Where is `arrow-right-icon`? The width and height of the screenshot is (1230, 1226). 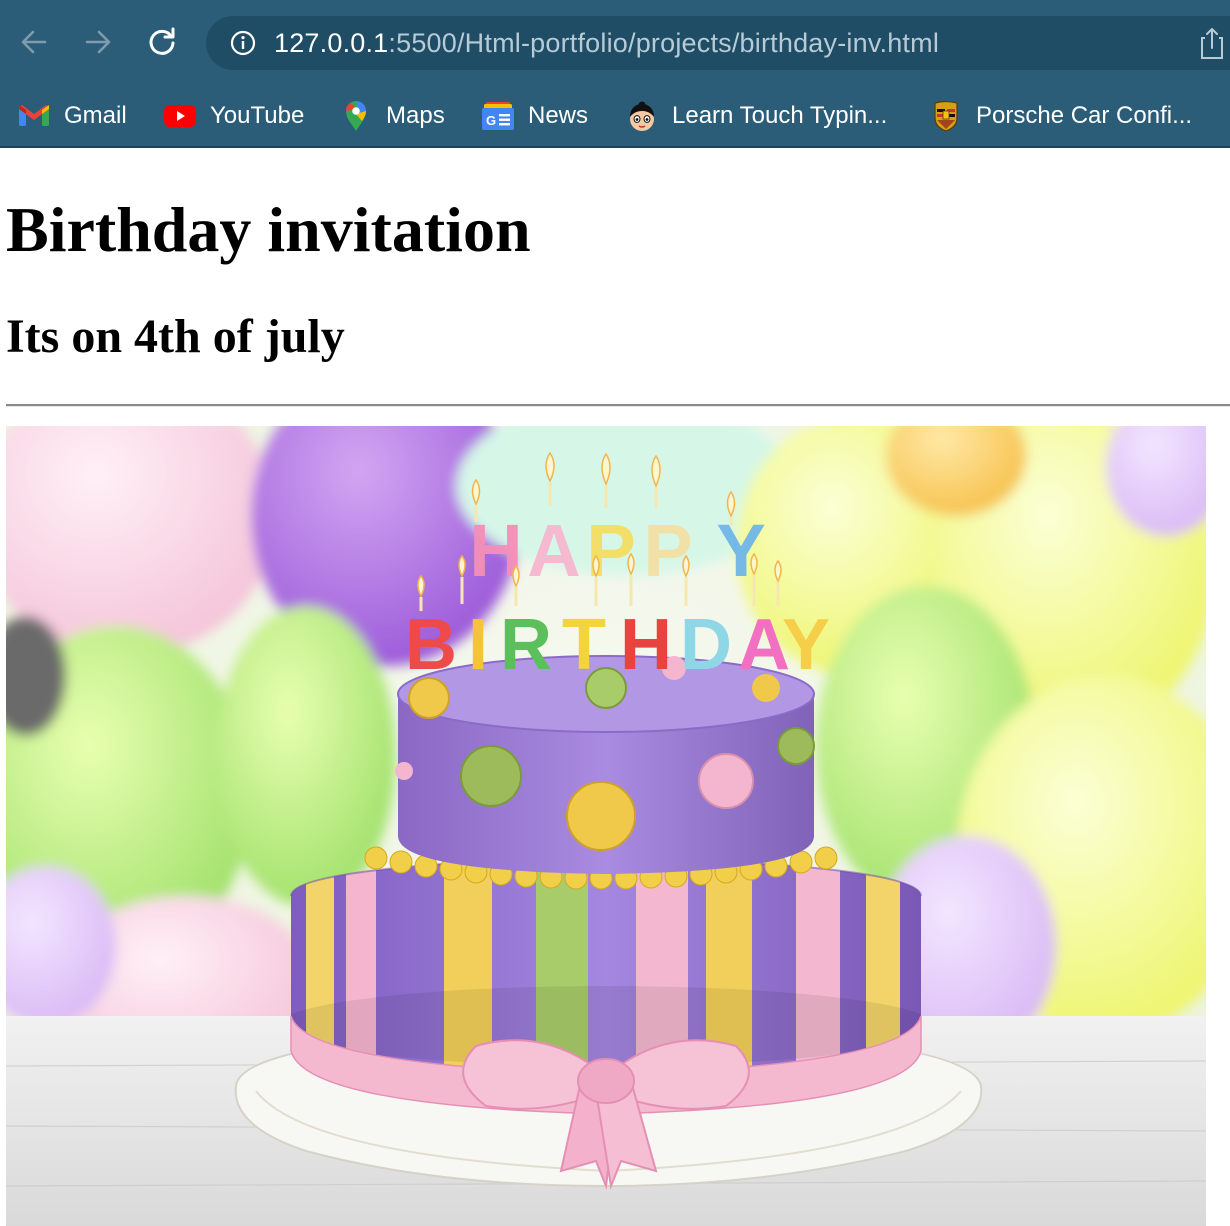
arrow-right-icon is located at coordinates (98, 42).